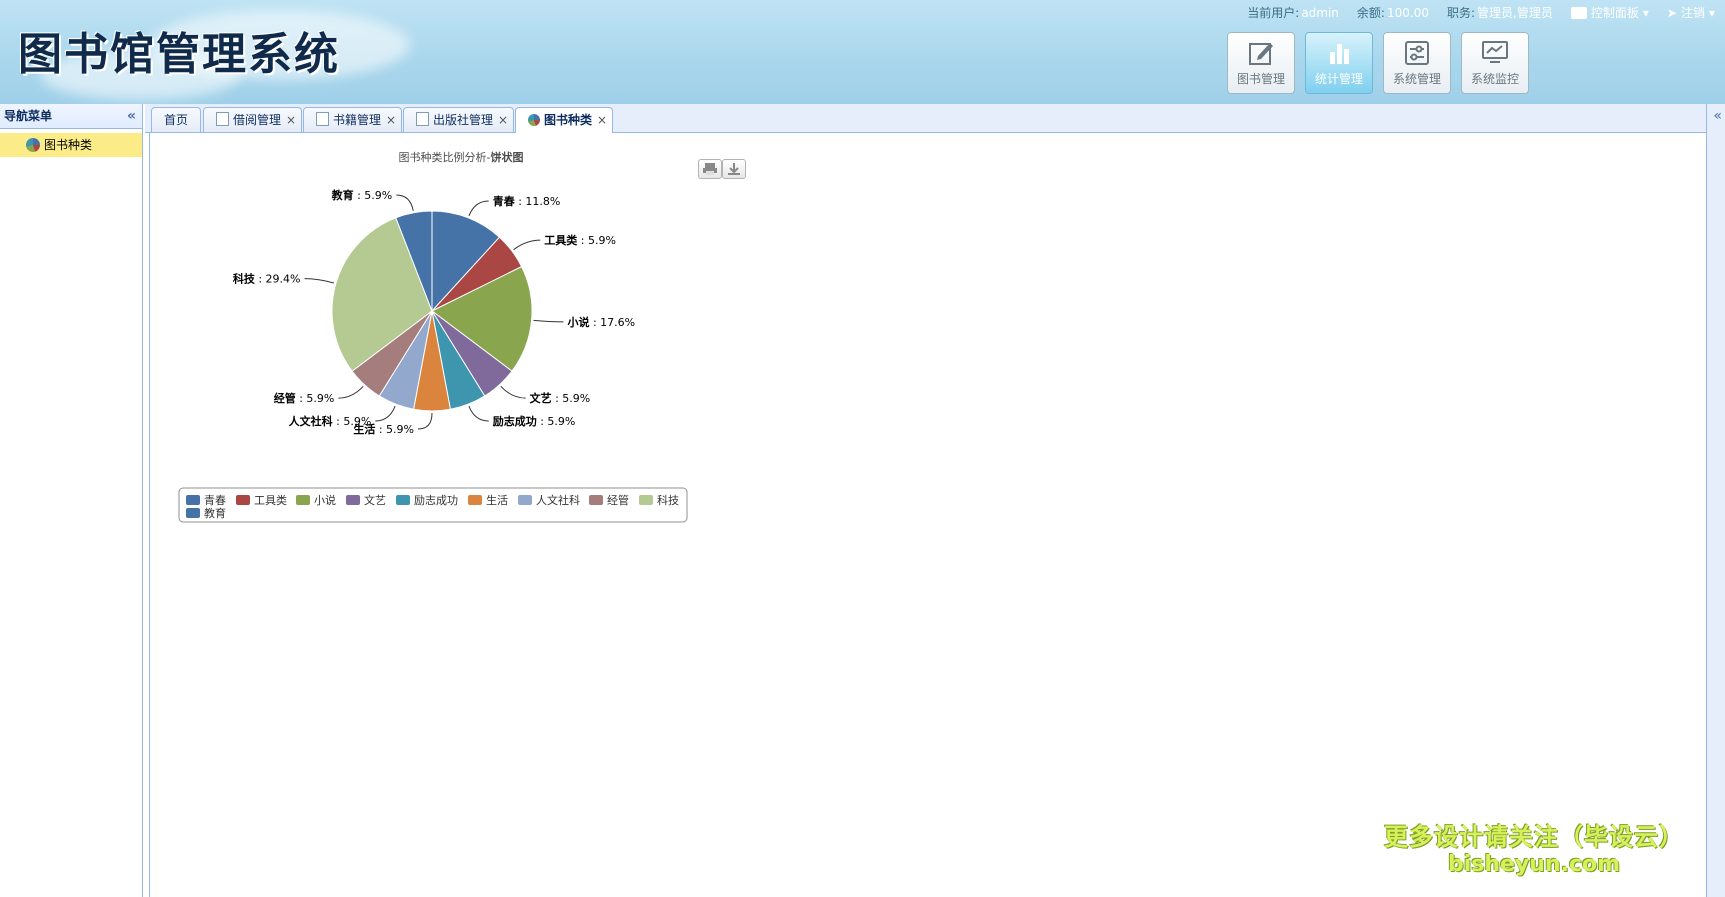 The height and width of the screenshot is (897, 1725). What do you see at coordinates (1715, 500) in the screenshot?
I see `right-collapsed-panel: «` at bounding box center [1715, 500].